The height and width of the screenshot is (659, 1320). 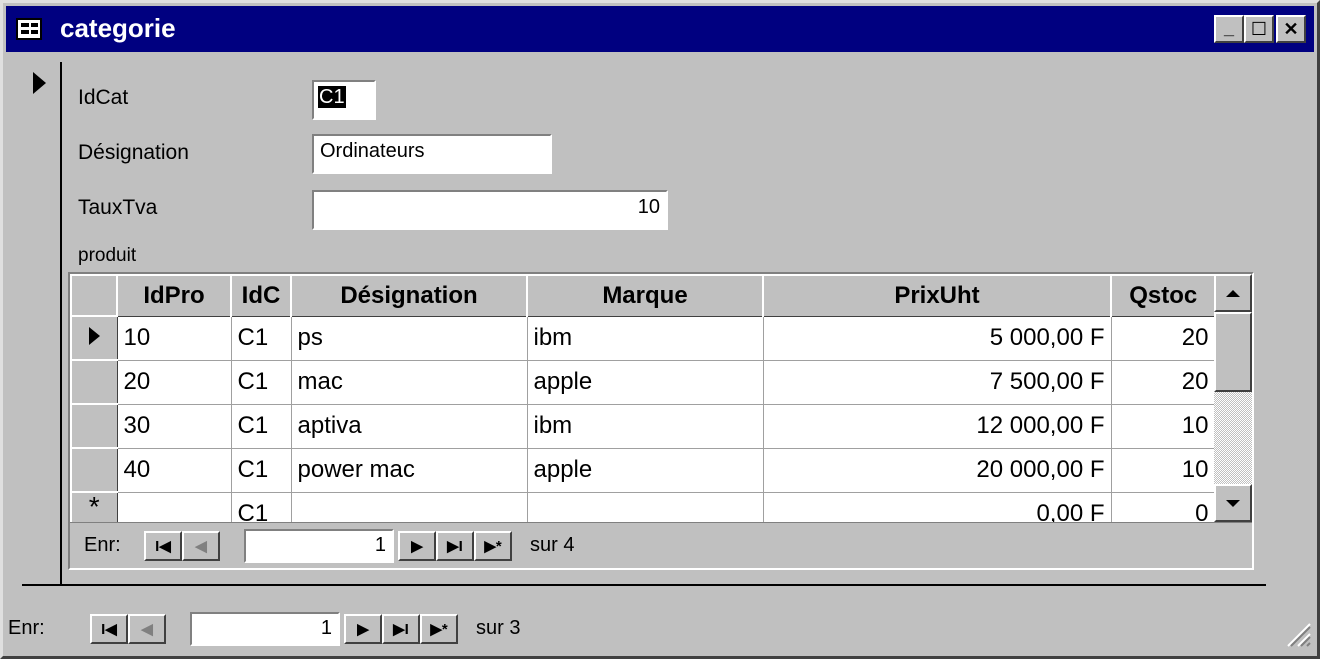 What do you see at coordinates (174, 426) in the screenshot?
I see `cell-idpro: 30` at bounding box center [174, 426].